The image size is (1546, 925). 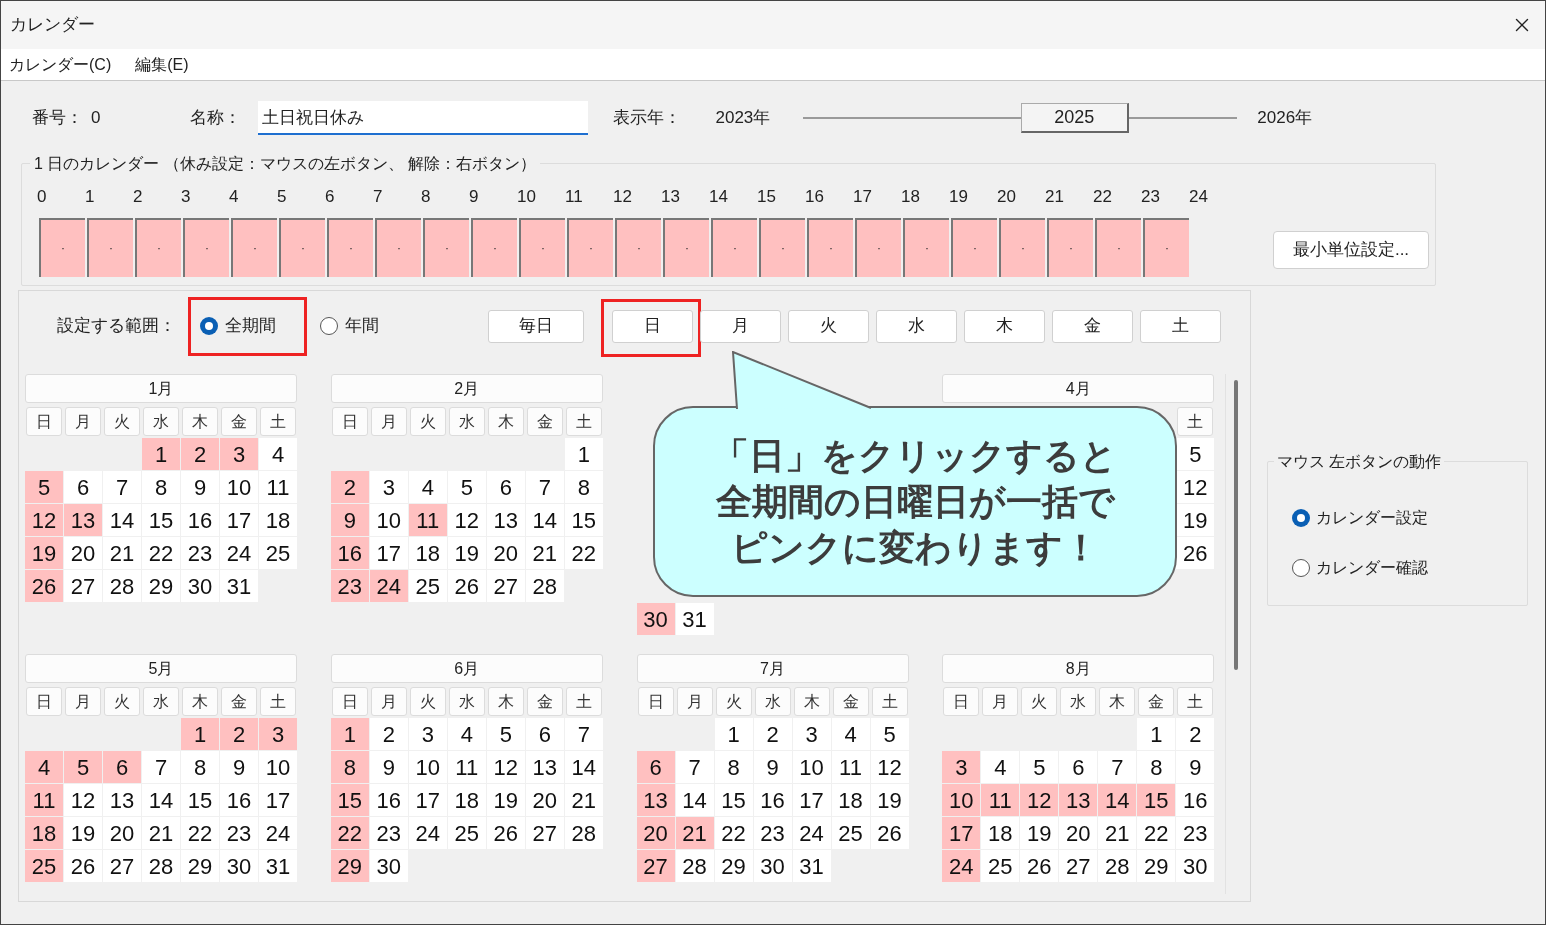 What do you see at coordinates (740, 326) in the screenshot?
I see `weekday-button: 月` at bounding box center [740, 326].